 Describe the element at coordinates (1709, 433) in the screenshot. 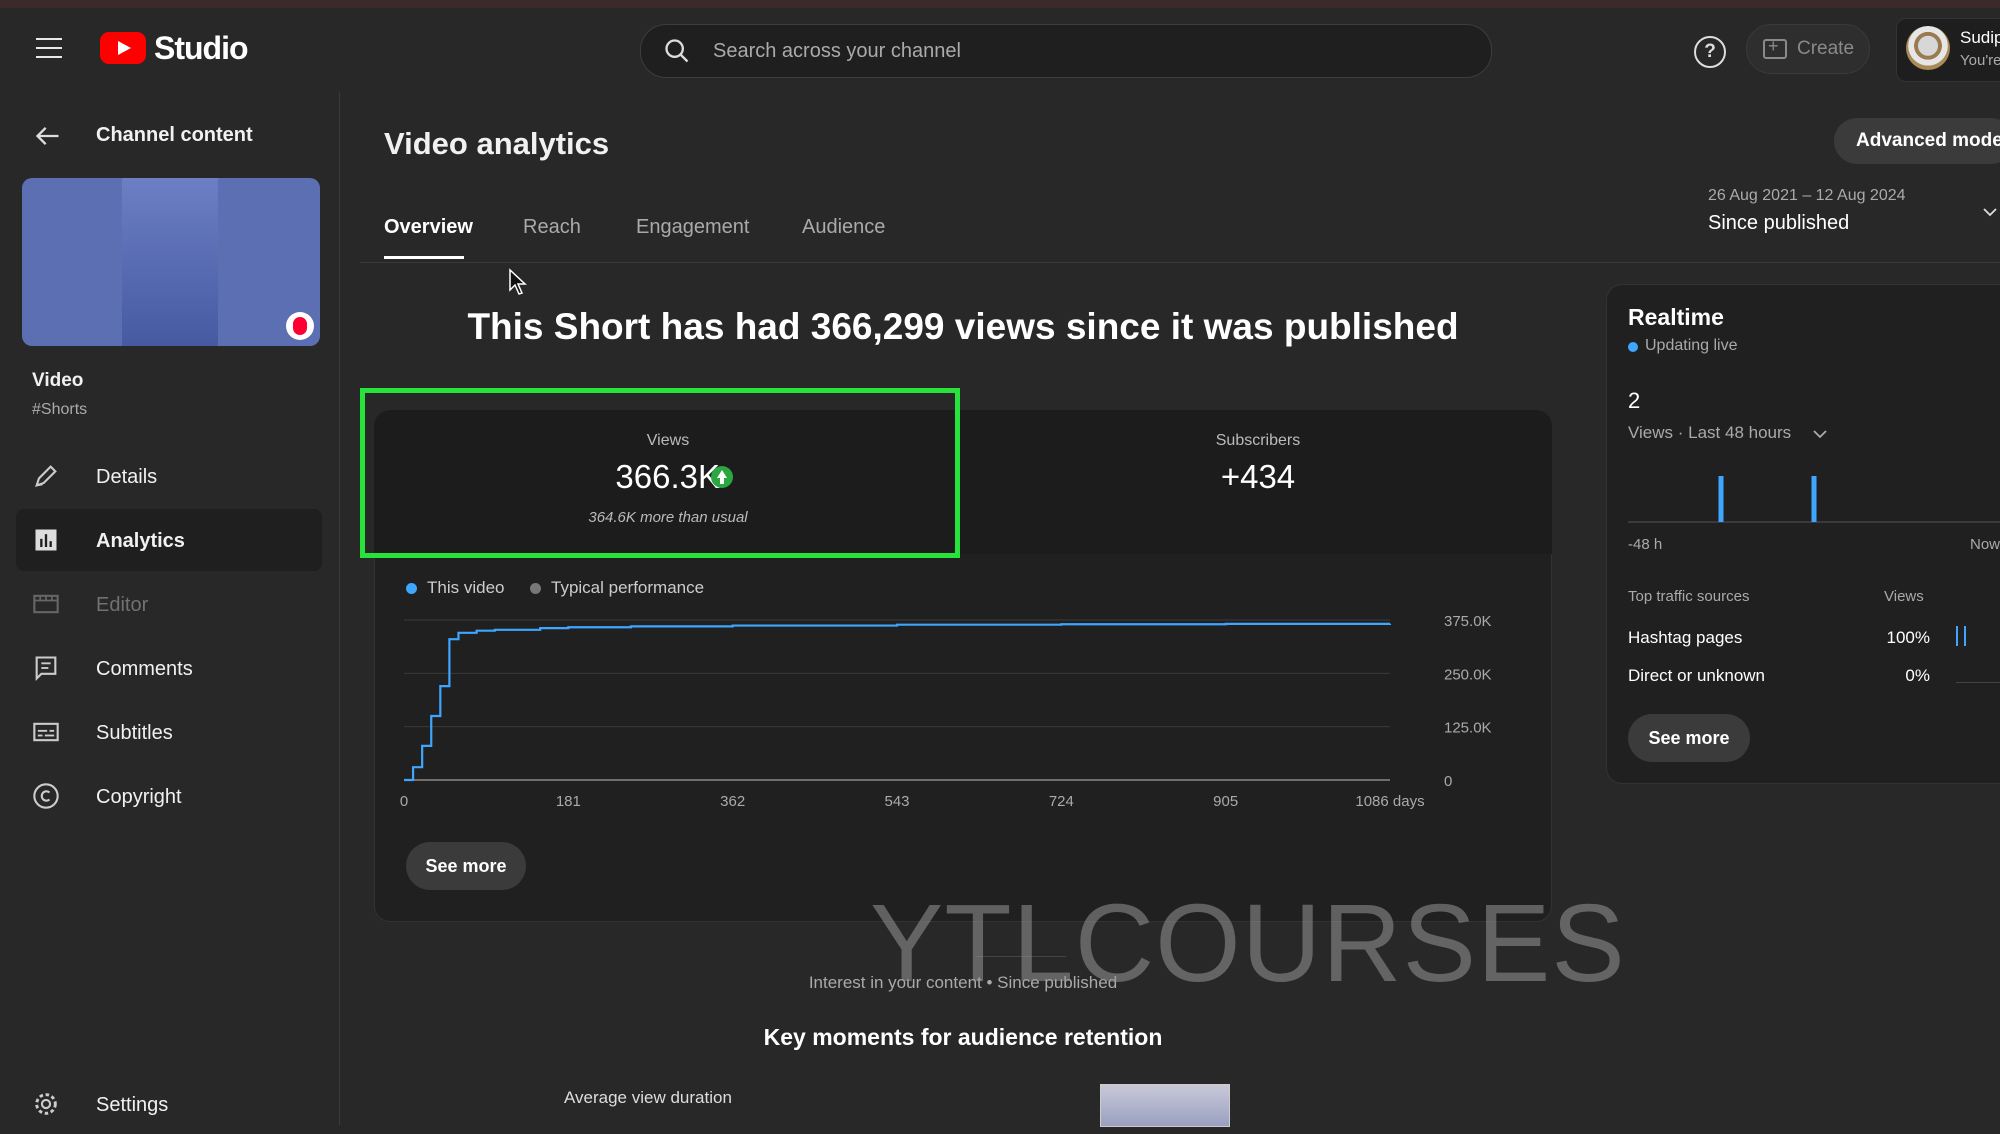

I see `realtime-period-select: Views · Last 48 hours` at that location.